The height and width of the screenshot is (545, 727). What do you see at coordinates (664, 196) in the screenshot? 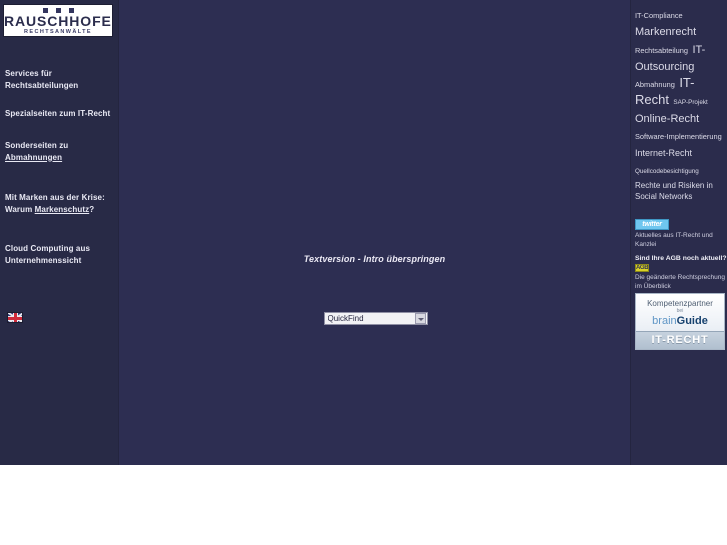
I see `social-networks-line2: Social Networks` at bounding box center [664, 196].